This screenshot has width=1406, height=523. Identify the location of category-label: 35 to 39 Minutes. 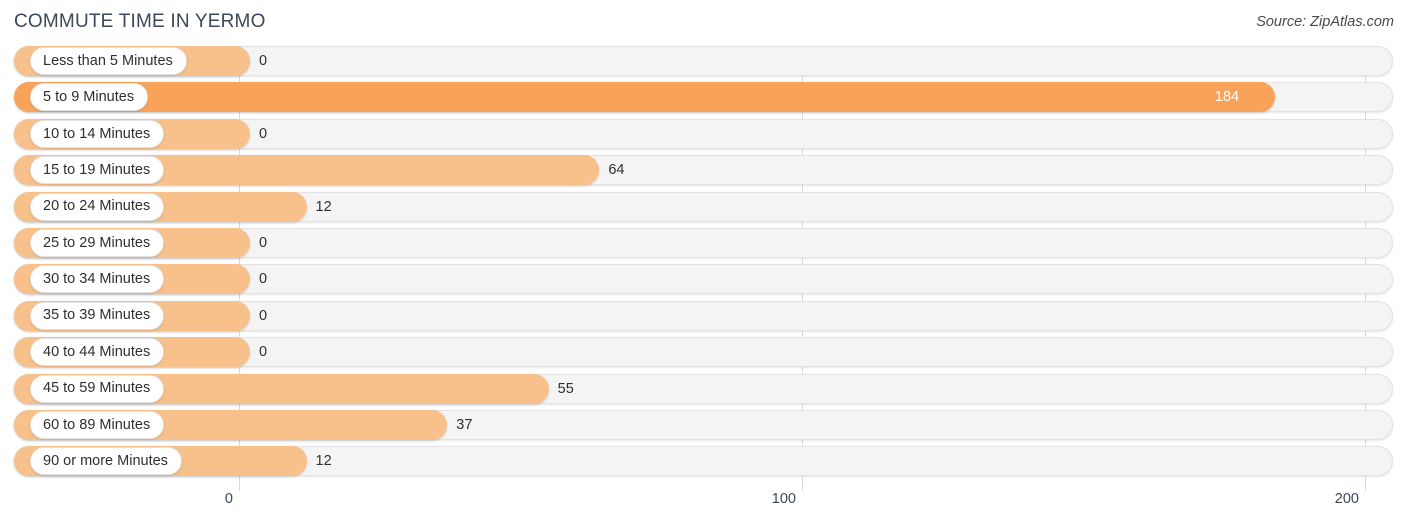
(97, 315).